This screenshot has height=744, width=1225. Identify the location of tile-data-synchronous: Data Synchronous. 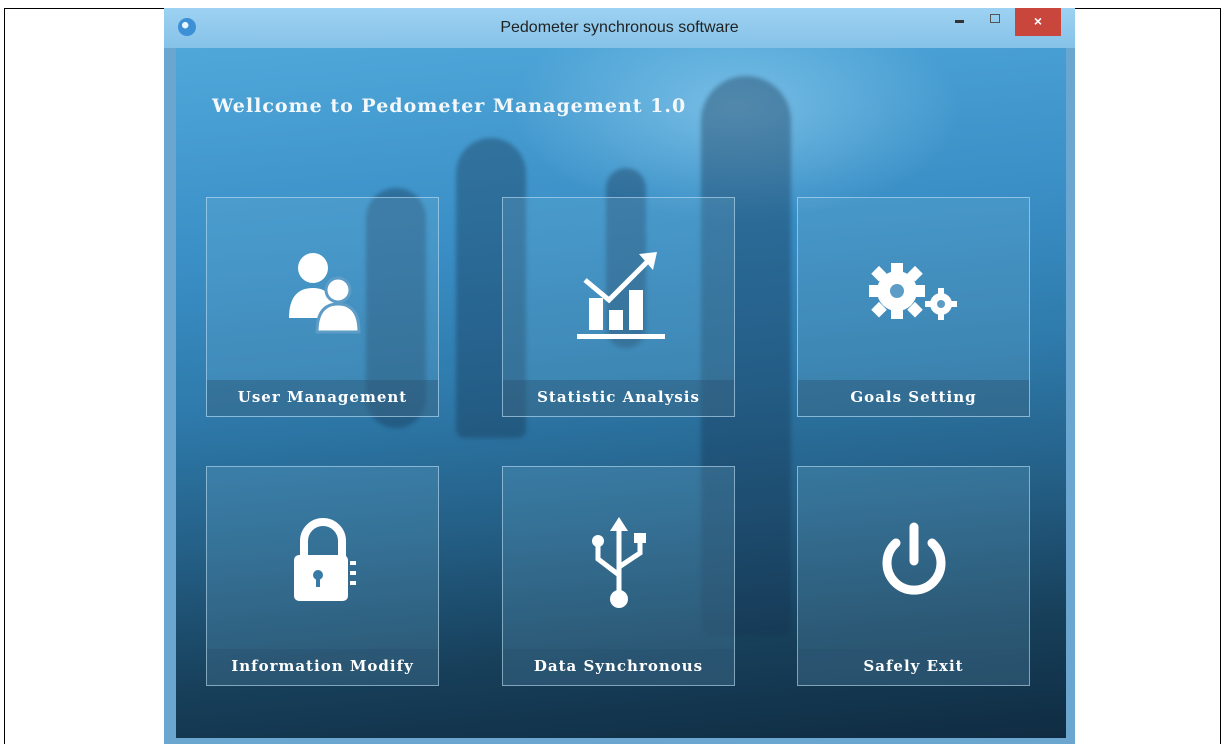
(618, 576).